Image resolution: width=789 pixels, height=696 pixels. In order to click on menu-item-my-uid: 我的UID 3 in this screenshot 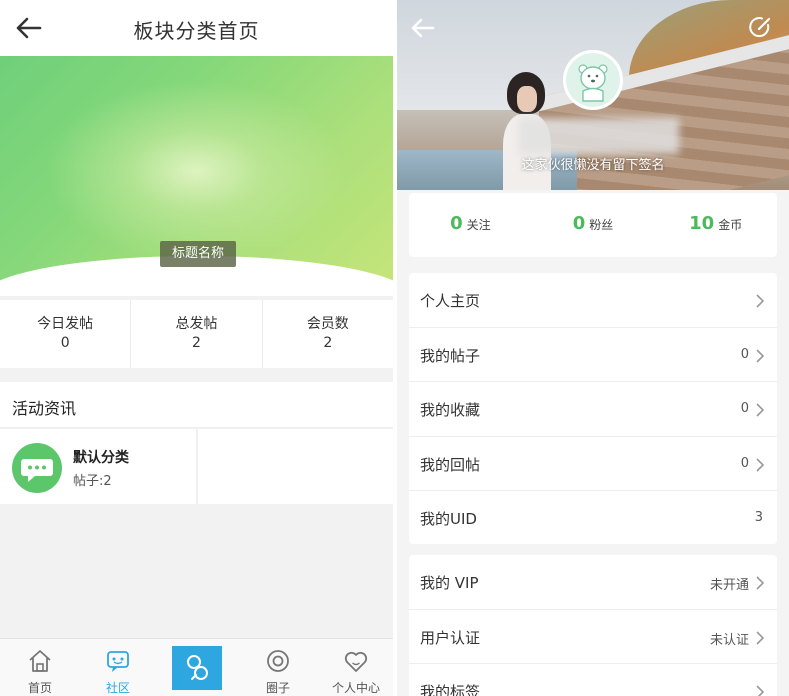, I will do `click(593, 518)`.